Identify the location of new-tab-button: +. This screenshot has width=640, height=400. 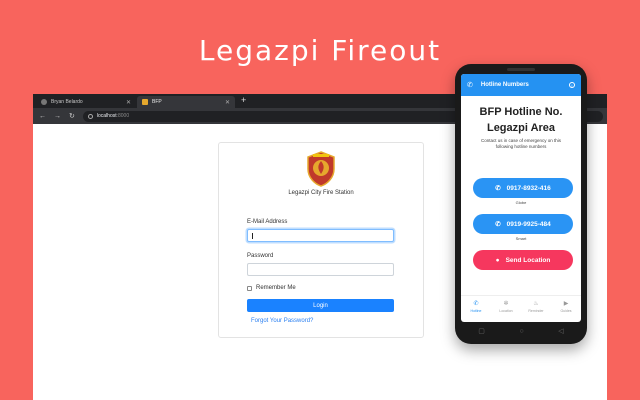
(243, 100).